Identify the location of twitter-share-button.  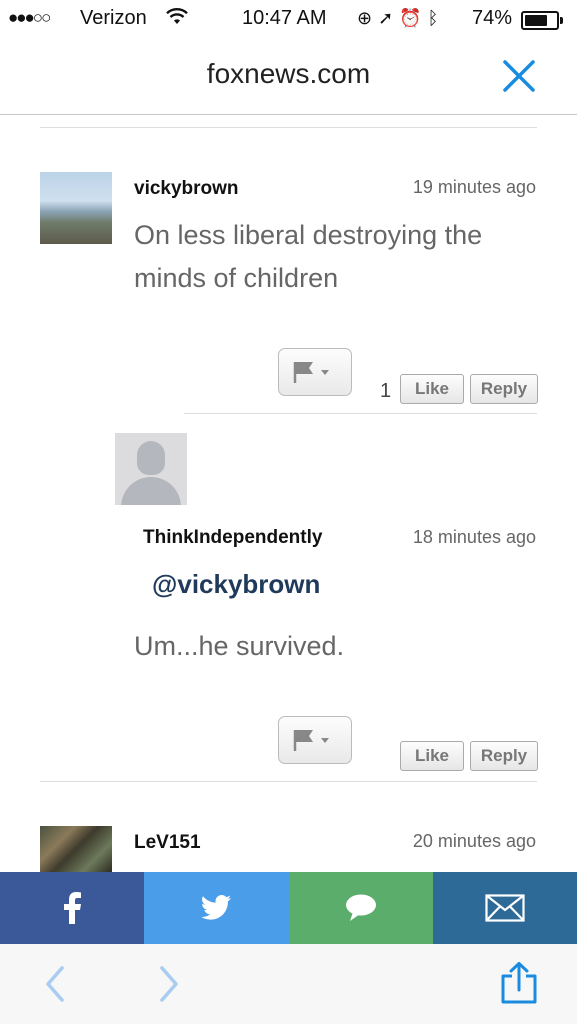
(216, 908).